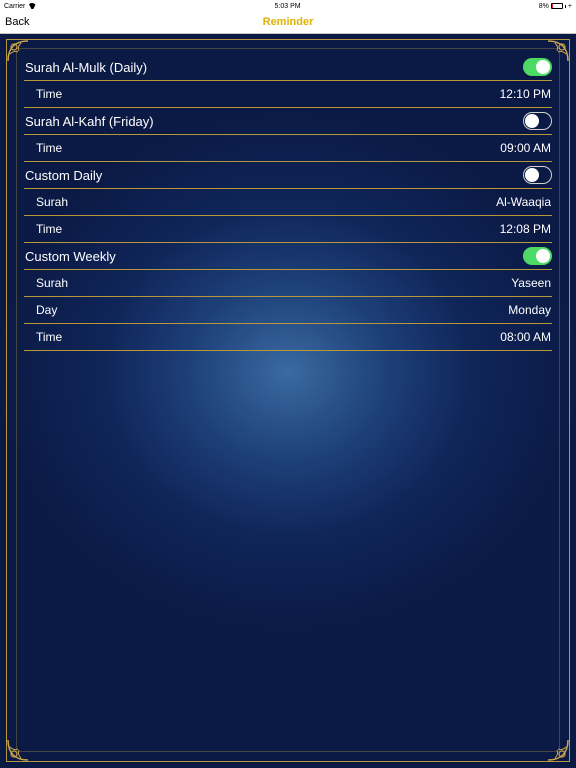  Describe the element at coordinates (543, 6) in the screenshot. I see `battery-percent: 8%` at that location.